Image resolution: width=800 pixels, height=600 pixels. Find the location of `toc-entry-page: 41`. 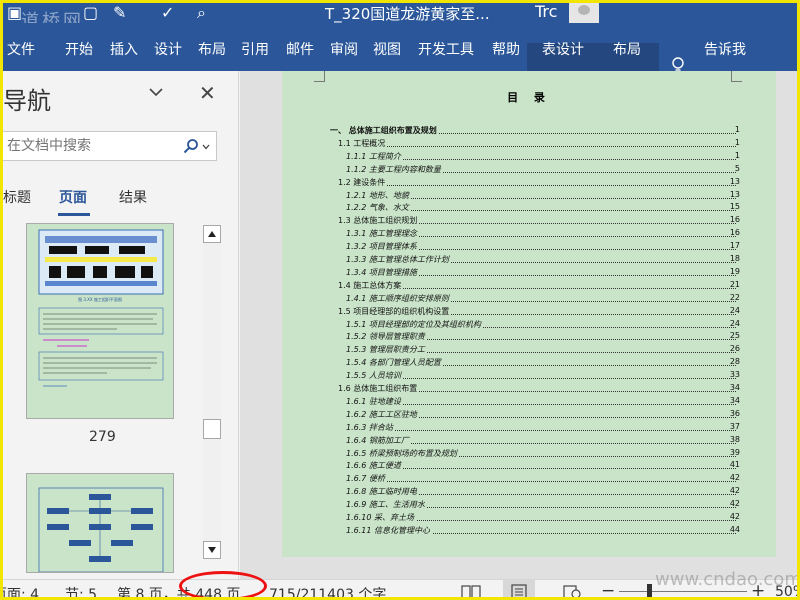

toc-entry-page: 41 is located at coordinates (734, 465).